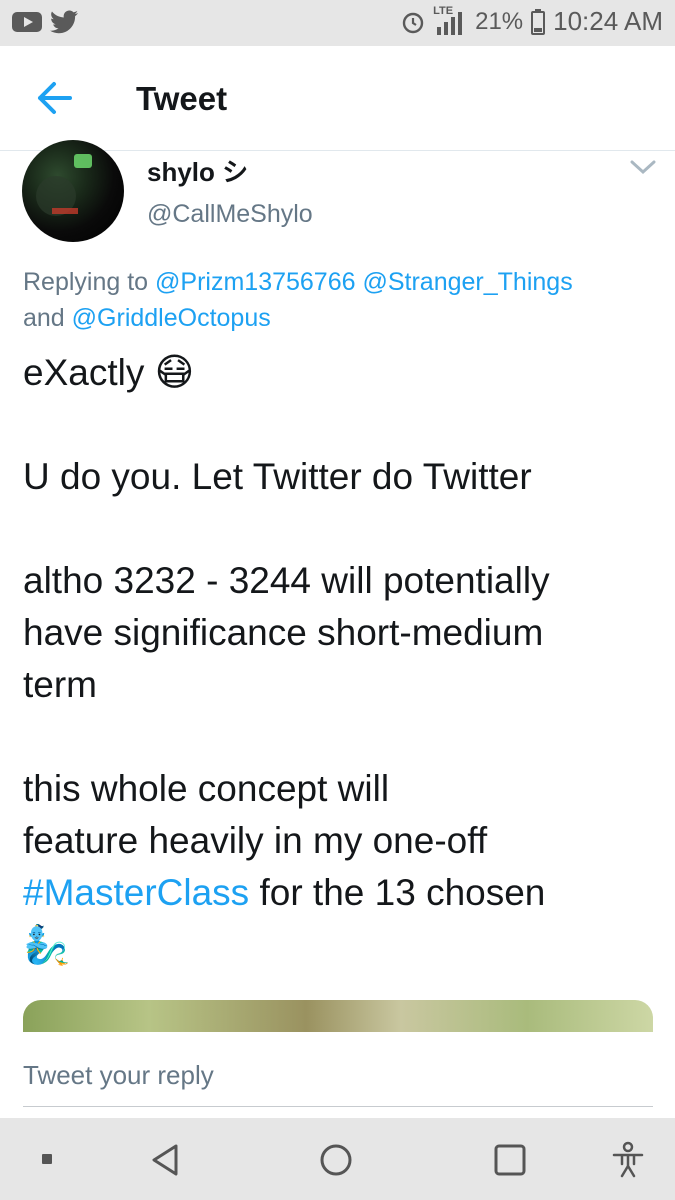 This screenshot has height=1200, width=675. I want to click on body-line: altho 3232 - 3244 will potentially, so click(286, 580).